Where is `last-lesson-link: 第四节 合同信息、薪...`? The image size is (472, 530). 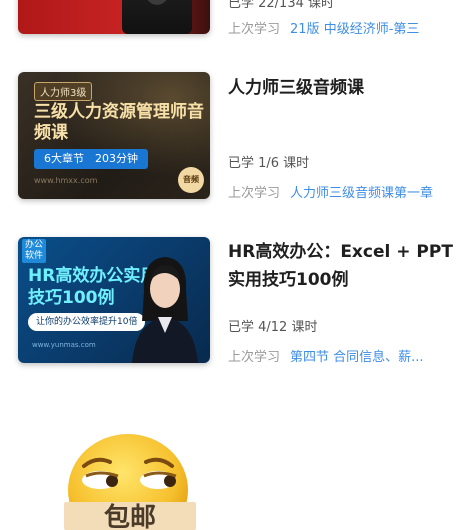
last-lesson-link: 第四节 合同信息、薪... is located at coordinates (357, 357).